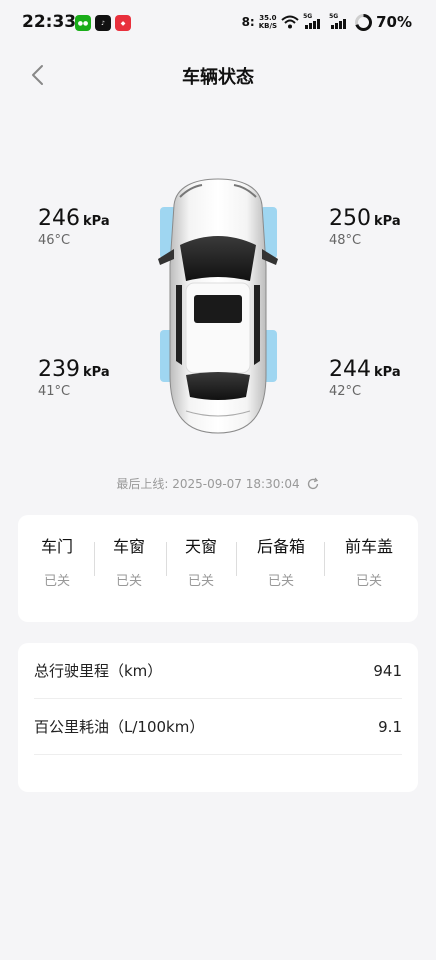  What do you see at coordinates (368, 546) in the screenshot?
I see `status-item-name: 前车盖` at bounding box center [368, 546].